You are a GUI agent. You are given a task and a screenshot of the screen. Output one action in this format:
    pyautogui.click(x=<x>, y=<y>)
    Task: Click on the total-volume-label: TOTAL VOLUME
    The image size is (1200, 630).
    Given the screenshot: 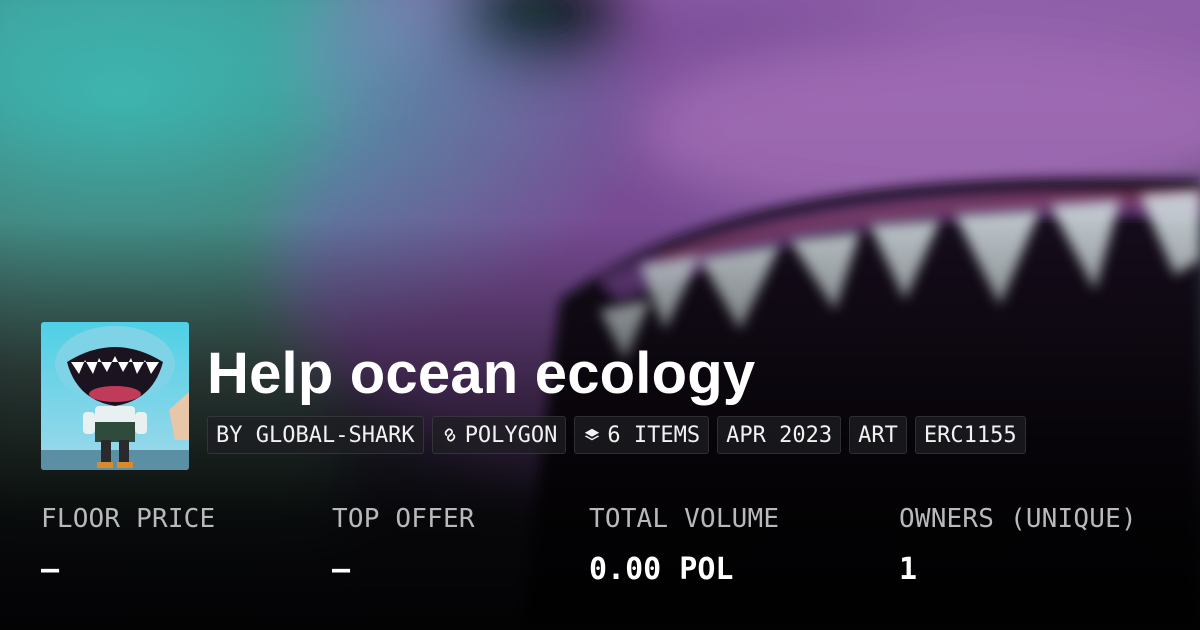 What is the action you would take?
    pyautogui.click(x=684, y=519)
    